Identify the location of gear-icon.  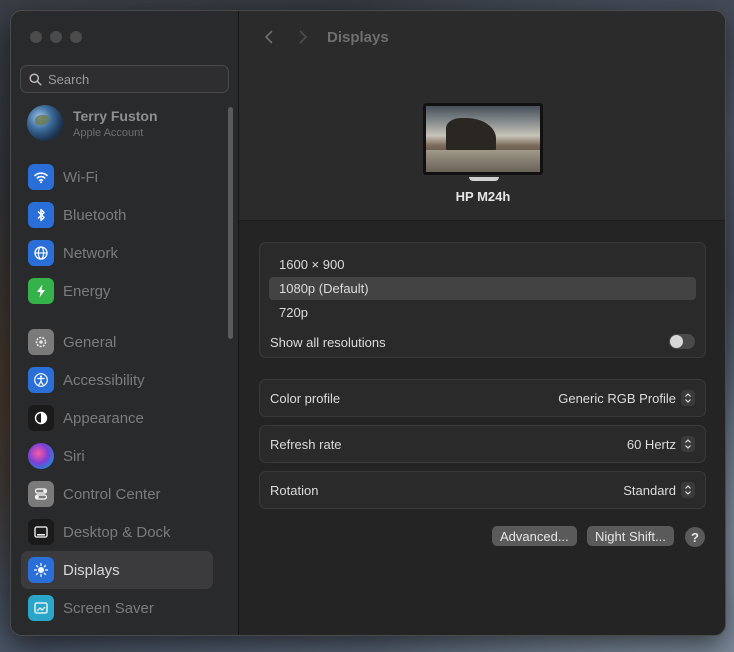
(41, 342).